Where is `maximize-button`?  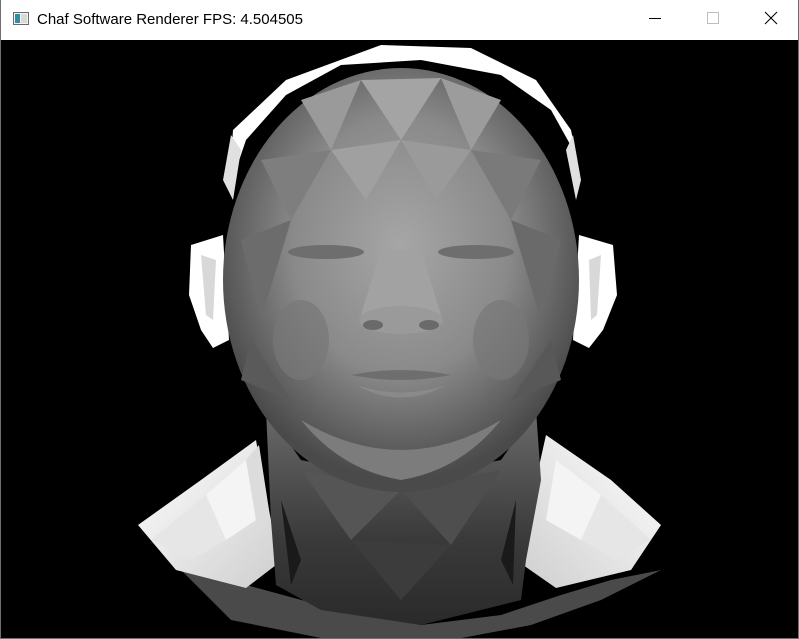
maximize-button is located at coordinates (713, 20).